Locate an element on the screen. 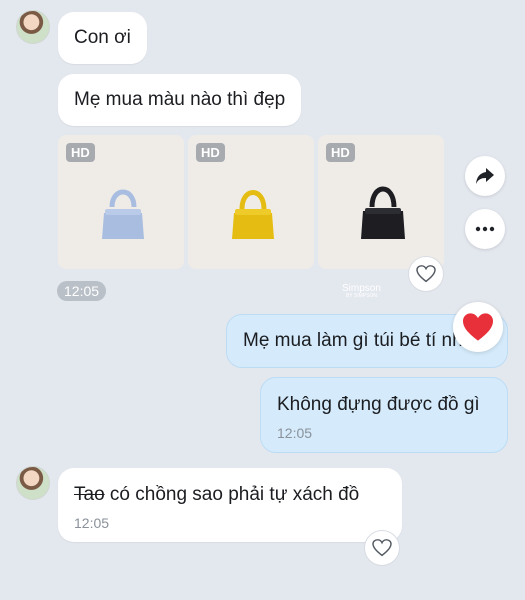  album-like-button is located at coordinates (426, 274).